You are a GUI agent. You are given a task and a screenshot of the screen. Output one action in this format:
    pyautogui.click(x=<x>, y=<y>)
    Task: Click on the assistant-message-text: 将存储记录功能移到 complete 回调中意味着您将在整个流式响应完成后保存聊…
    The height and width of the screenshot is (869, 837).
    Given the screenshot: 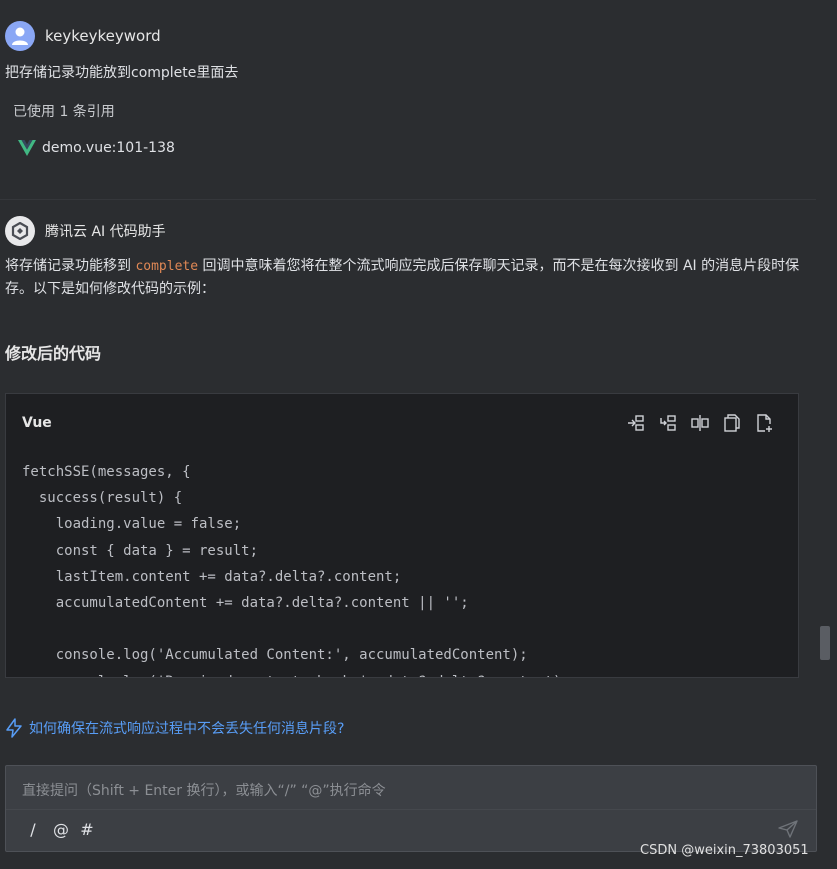 What is the action you would take?
    pyautogui.click(x=405, y=278)
    